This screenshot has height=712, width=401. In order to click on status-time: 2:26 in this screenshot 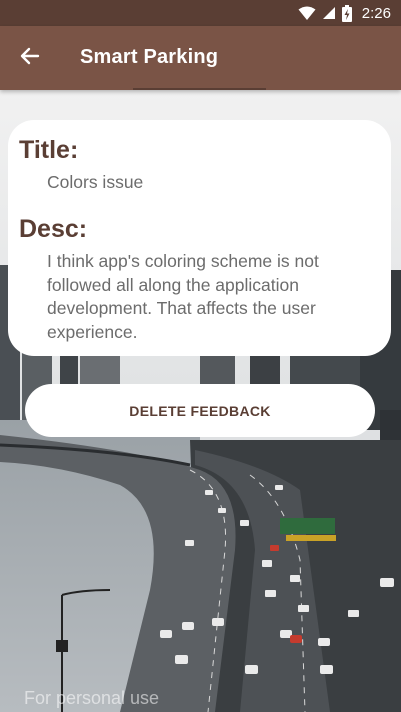, I will do `click(376, 13)`.